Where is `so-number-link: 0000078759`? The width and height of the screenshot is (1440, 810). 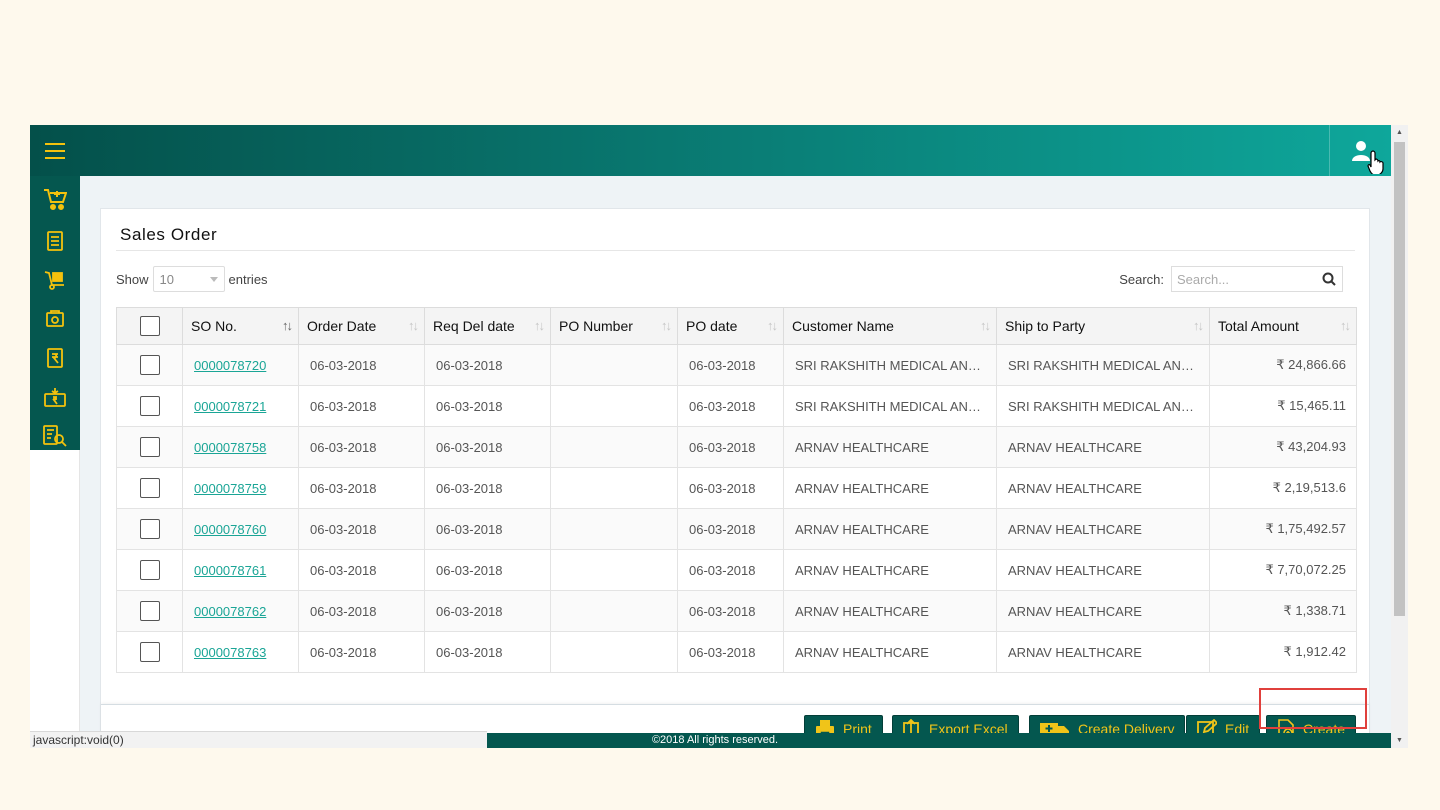
so-number-link: 0000078759 is located at coordinates (230, 488).